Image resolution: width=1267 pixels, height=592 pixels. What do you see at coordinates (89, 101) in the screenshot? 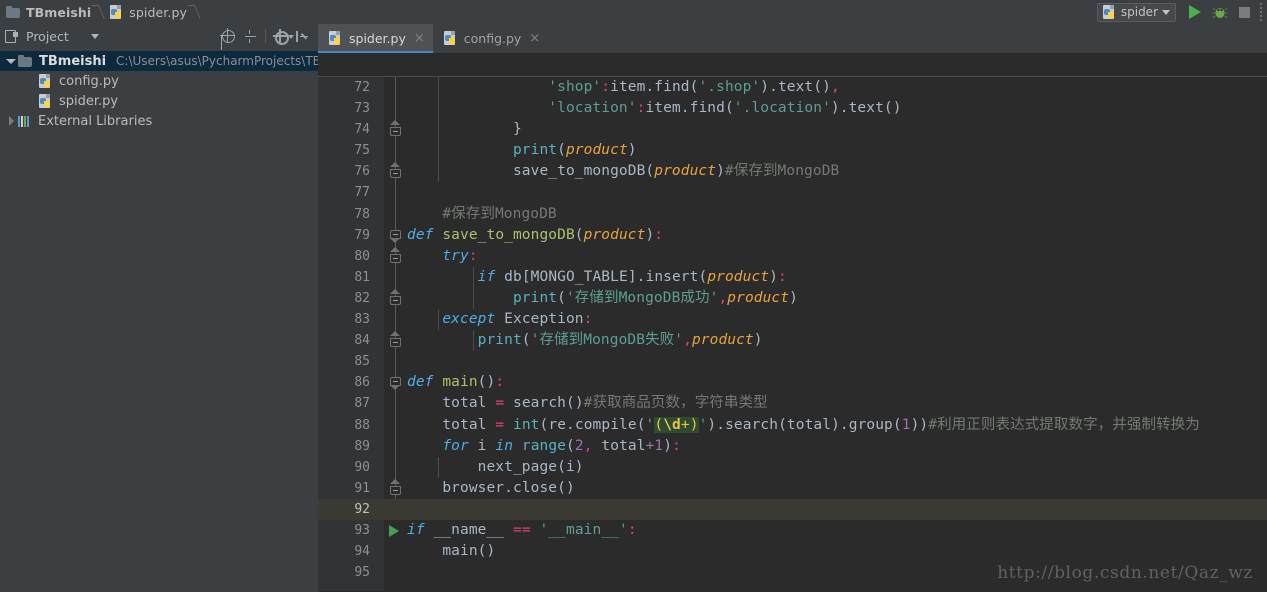
I see `tree-item-label: spider.py` at bounding box center [89, 101].